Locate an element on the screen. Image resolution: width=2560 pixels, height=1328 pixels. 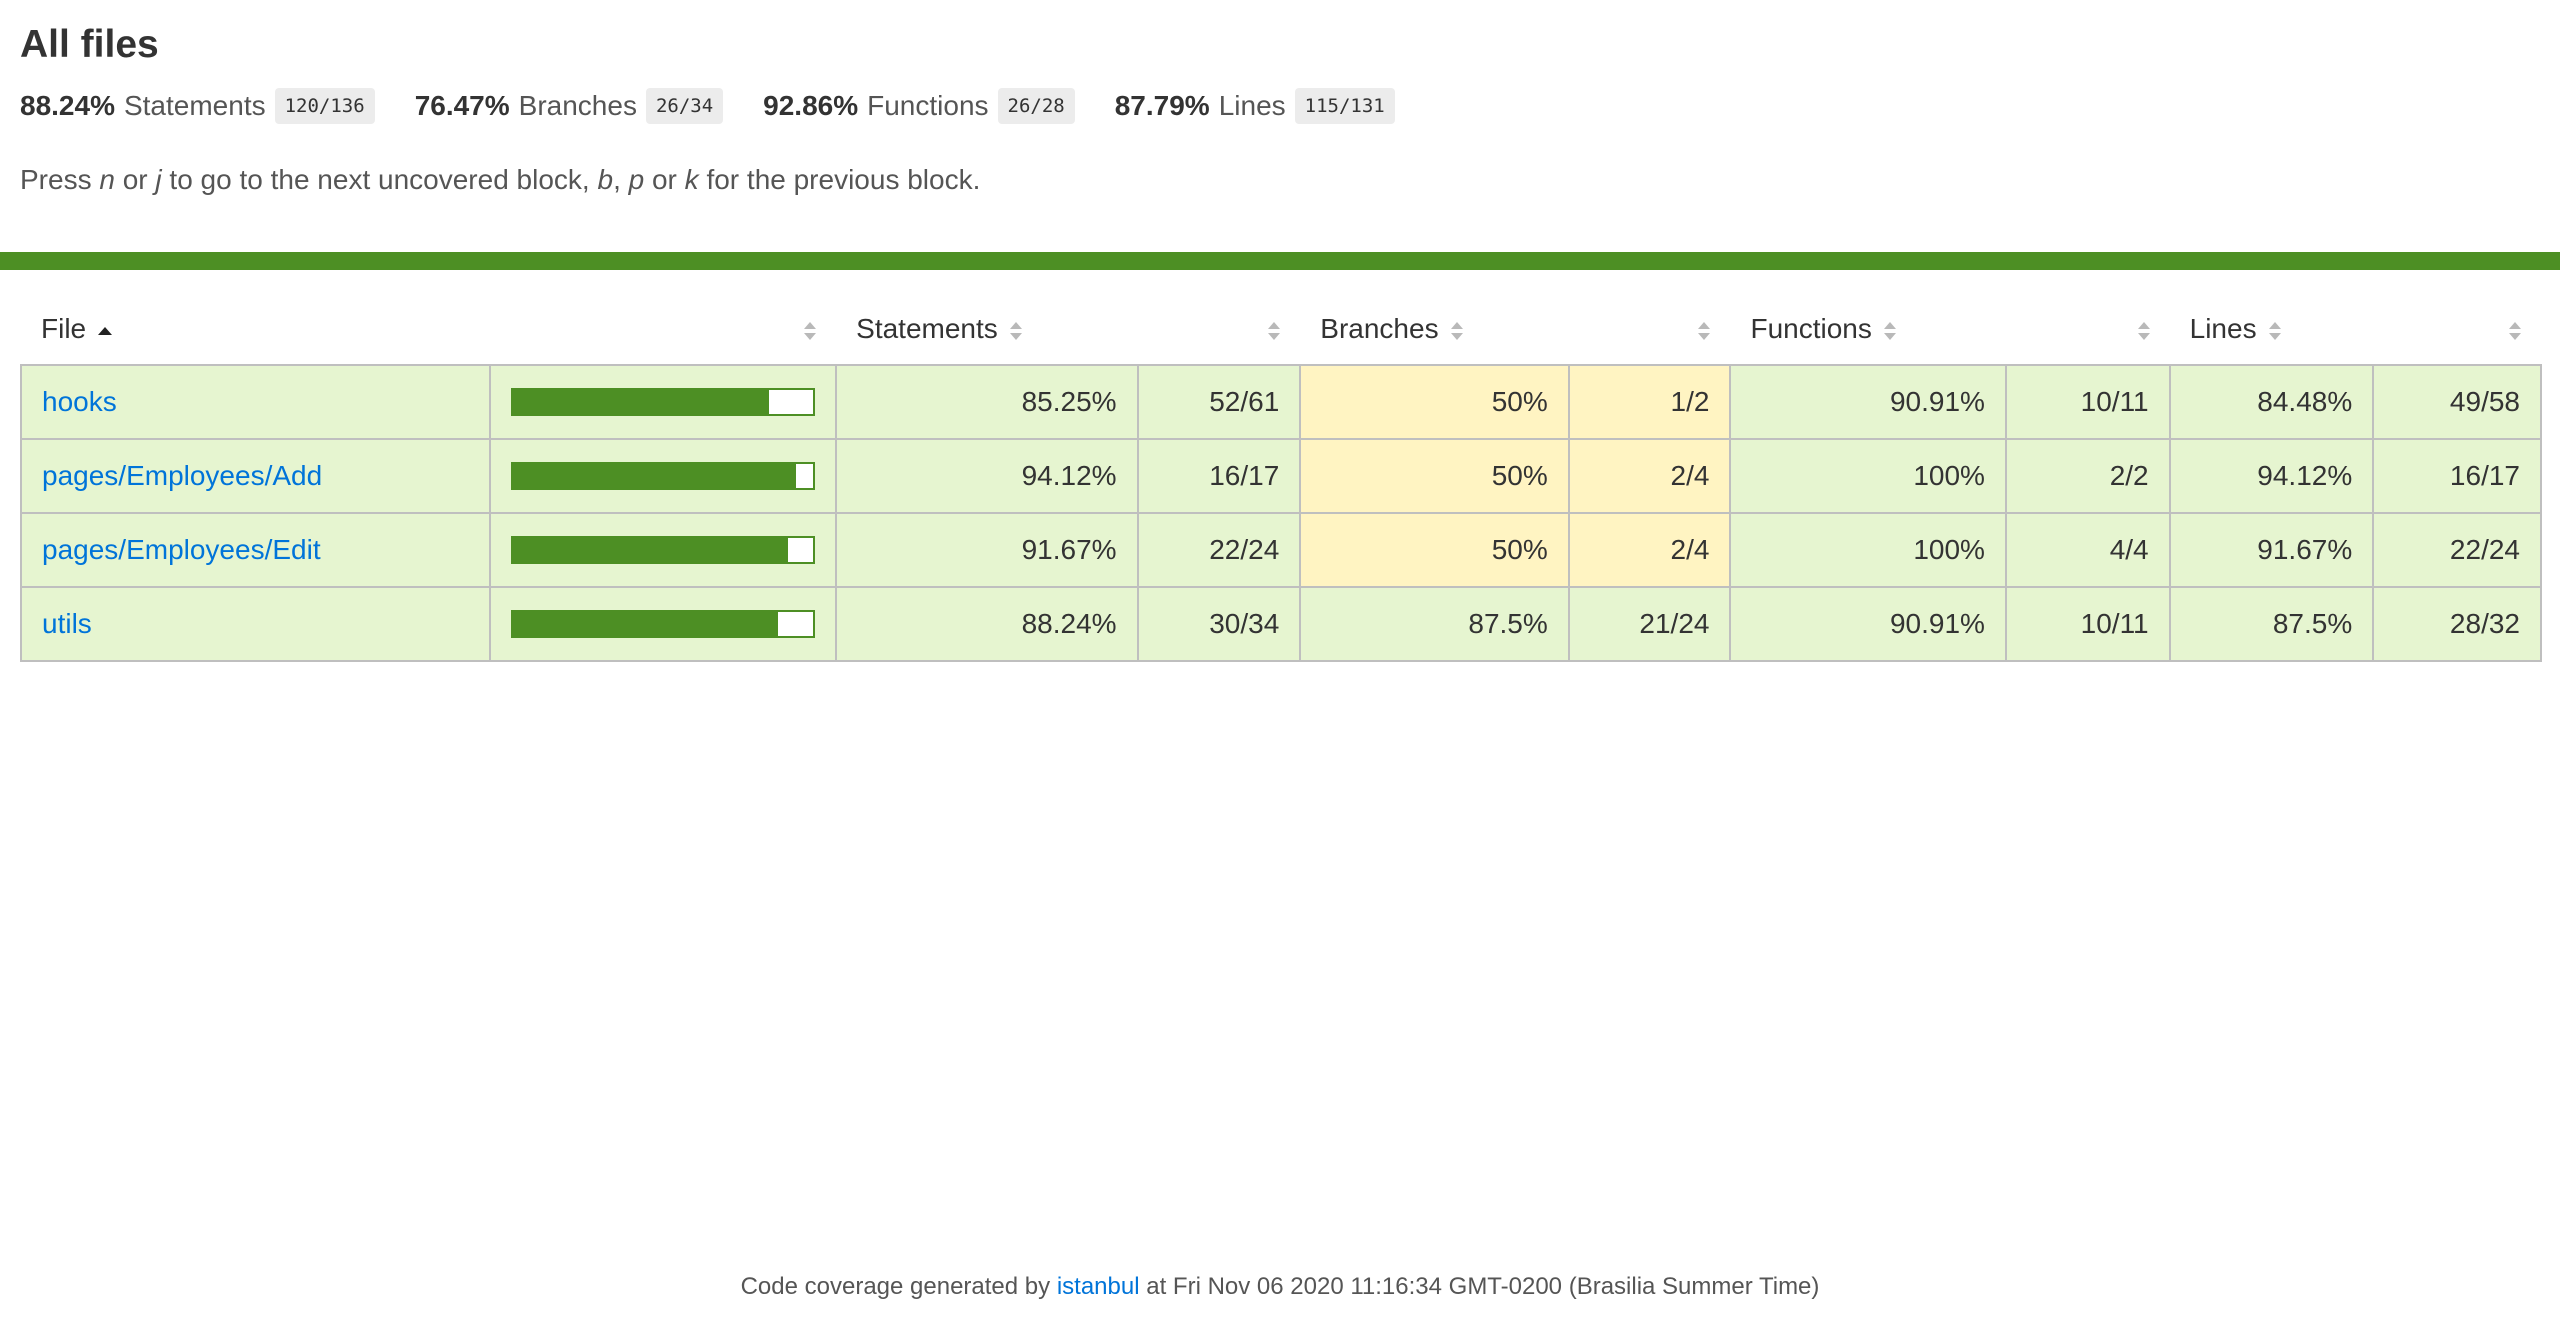
lines-pct: 91.67% is located at coordinates (2271, 550).